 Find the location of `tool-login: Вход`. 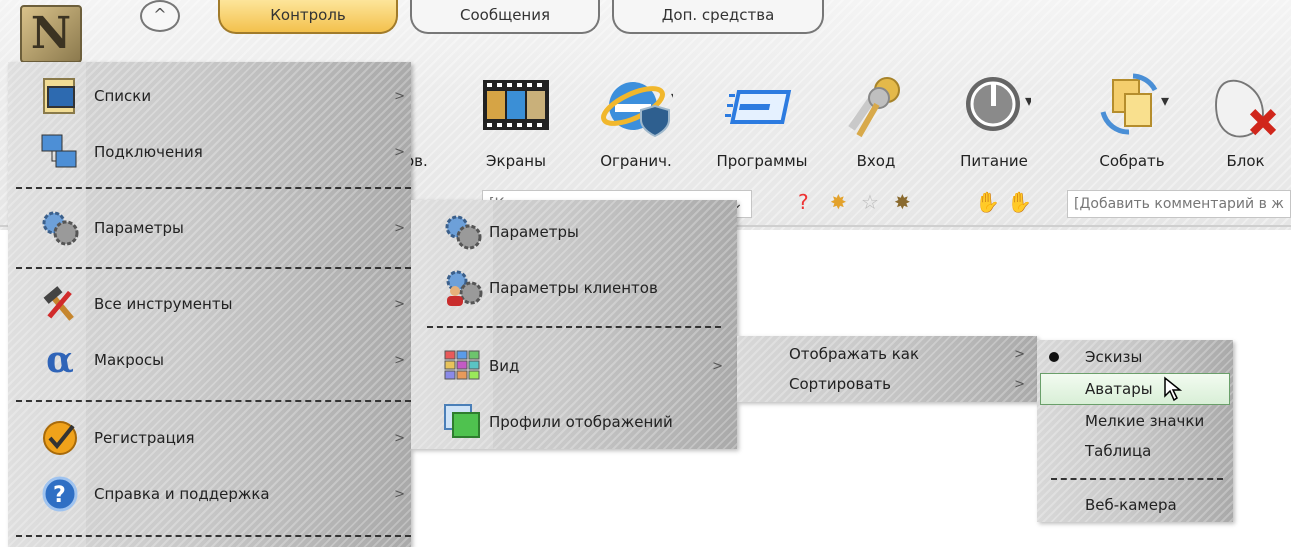

tool-login: Вход is located at coordinates (876, 121).